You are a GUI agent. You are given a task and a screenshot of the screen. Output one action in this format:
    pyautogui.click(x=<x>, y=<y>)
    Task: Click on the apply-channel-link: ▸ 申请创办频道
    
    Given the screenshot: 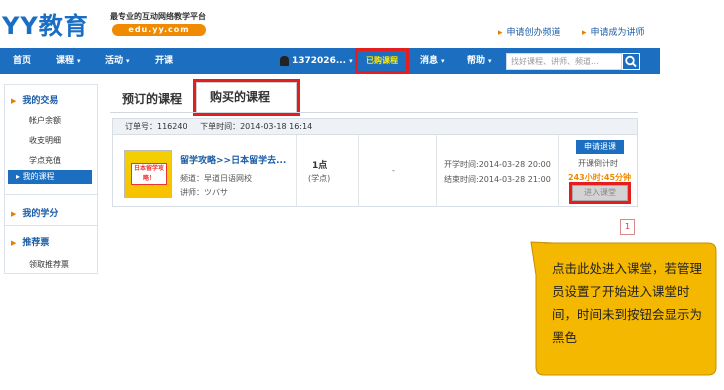 What is the action you would take?
    pyautogui.click(x=529, y=31)
    